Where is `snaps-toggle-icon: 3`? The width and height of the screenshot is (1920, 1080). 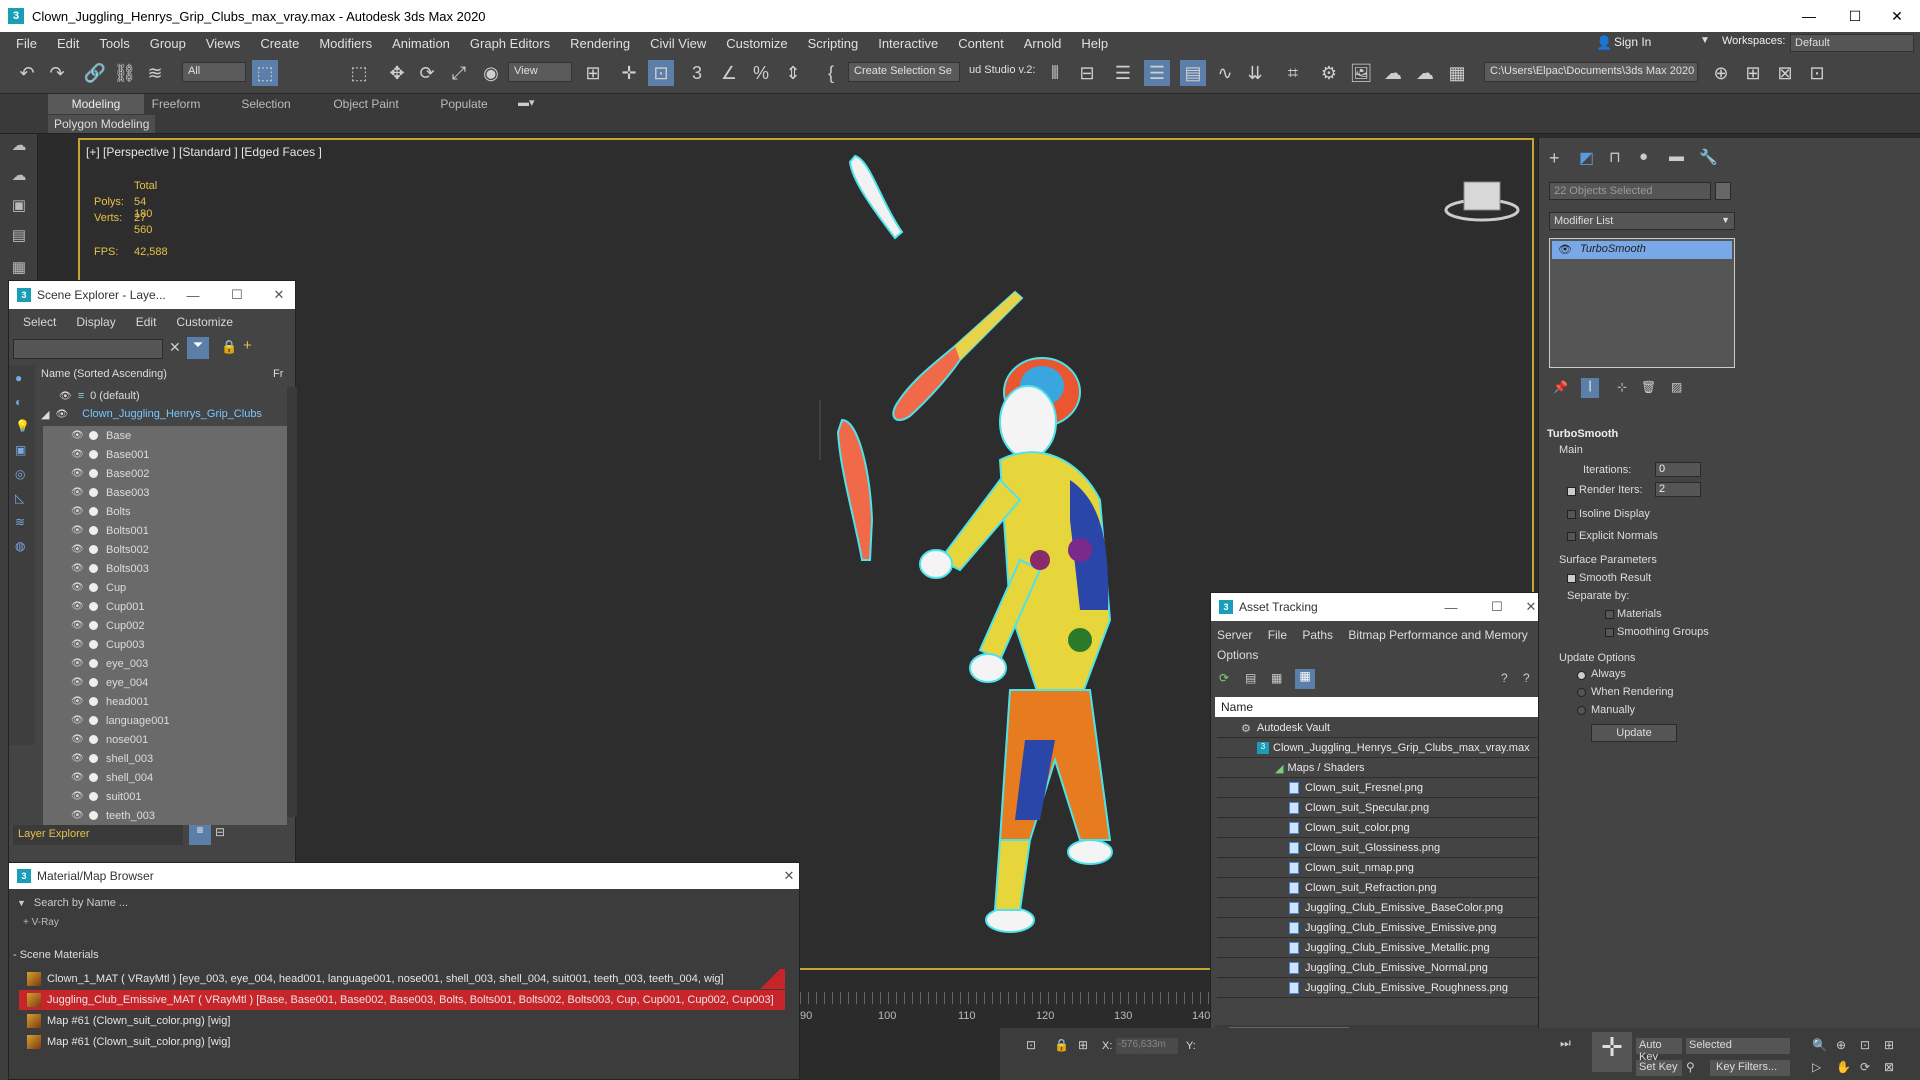 snaps-toggle-icon: 3 is located at coordinates (697, 73).